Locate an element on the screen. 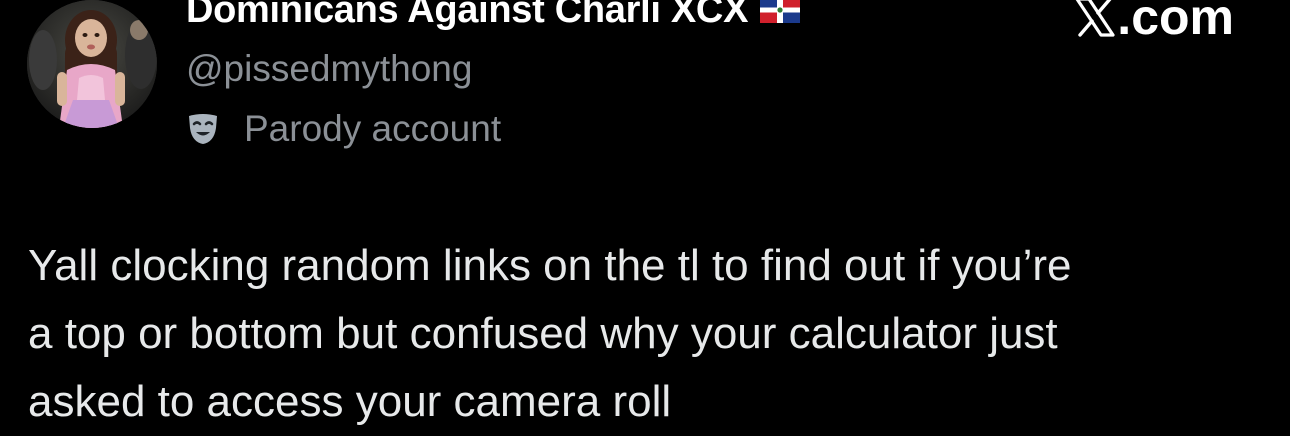  parody-account-label: Parody account is located at coordinates (373, 128).